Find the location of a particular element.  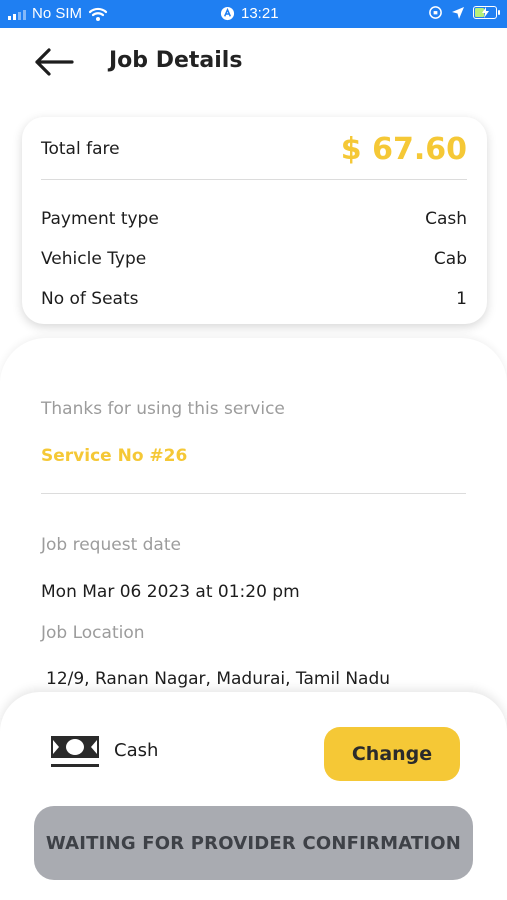

thanks-text: Thanks for using this service is located at coordinates (163, 409).